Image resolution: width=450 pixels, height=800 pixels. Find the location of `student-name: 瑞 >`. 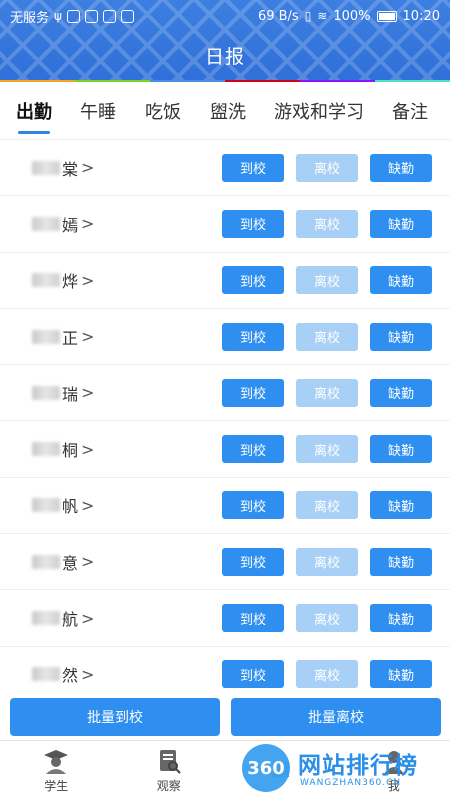

student-name: 瑞 > is located at coordinates (122, 393).